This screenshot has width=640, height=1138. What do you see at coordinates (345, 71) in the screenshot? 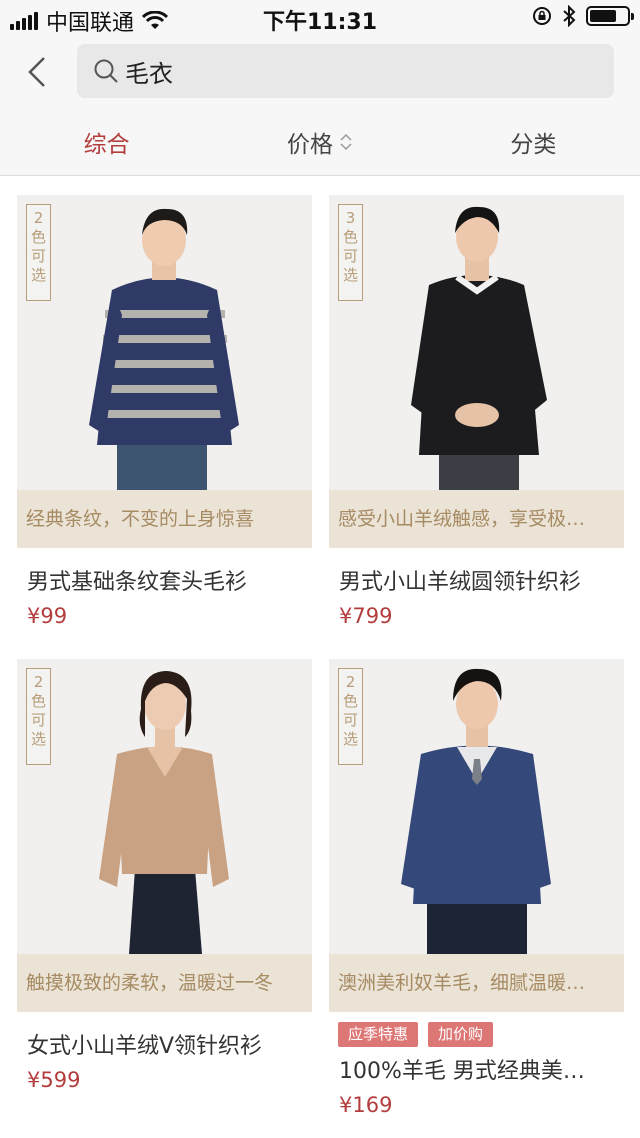
I see `search-input: 毛衣` at bounding box center [345, 71].